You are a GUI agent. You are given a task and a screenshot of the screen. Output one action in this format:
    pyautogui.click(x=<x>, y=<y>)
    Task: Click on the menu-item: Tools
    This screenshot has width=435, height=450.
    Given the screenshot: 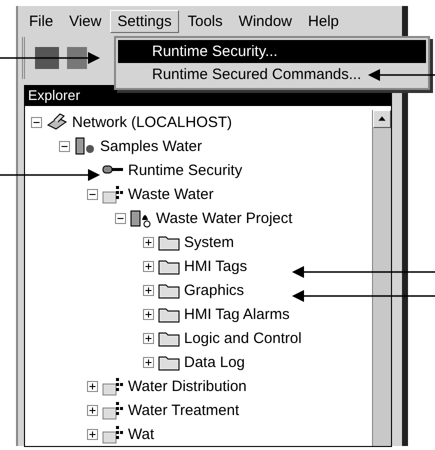 What is the action you would take?
    pyautogui.click(x=205, y=21)
    